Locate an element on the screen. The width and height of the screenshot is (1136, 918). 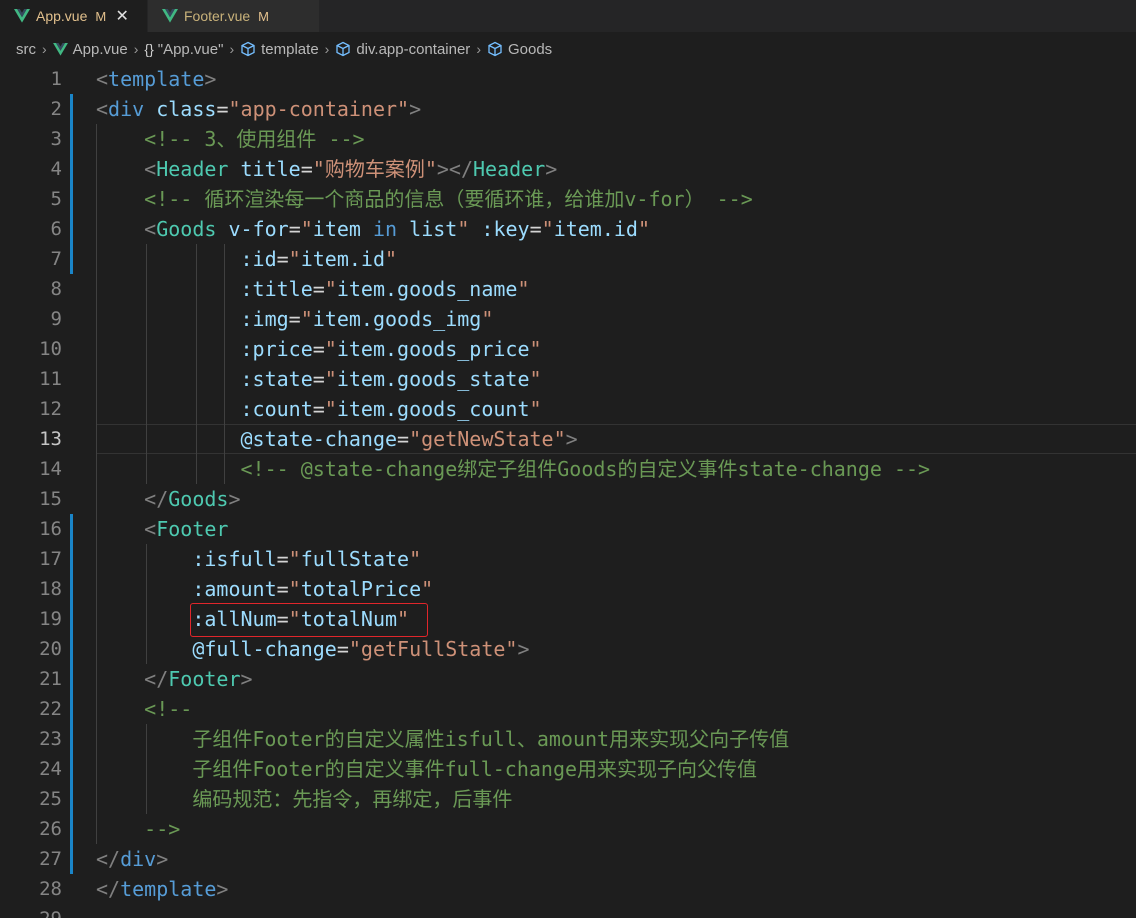
code-line: 15 </Goods> is located at coordinates (568, 499).